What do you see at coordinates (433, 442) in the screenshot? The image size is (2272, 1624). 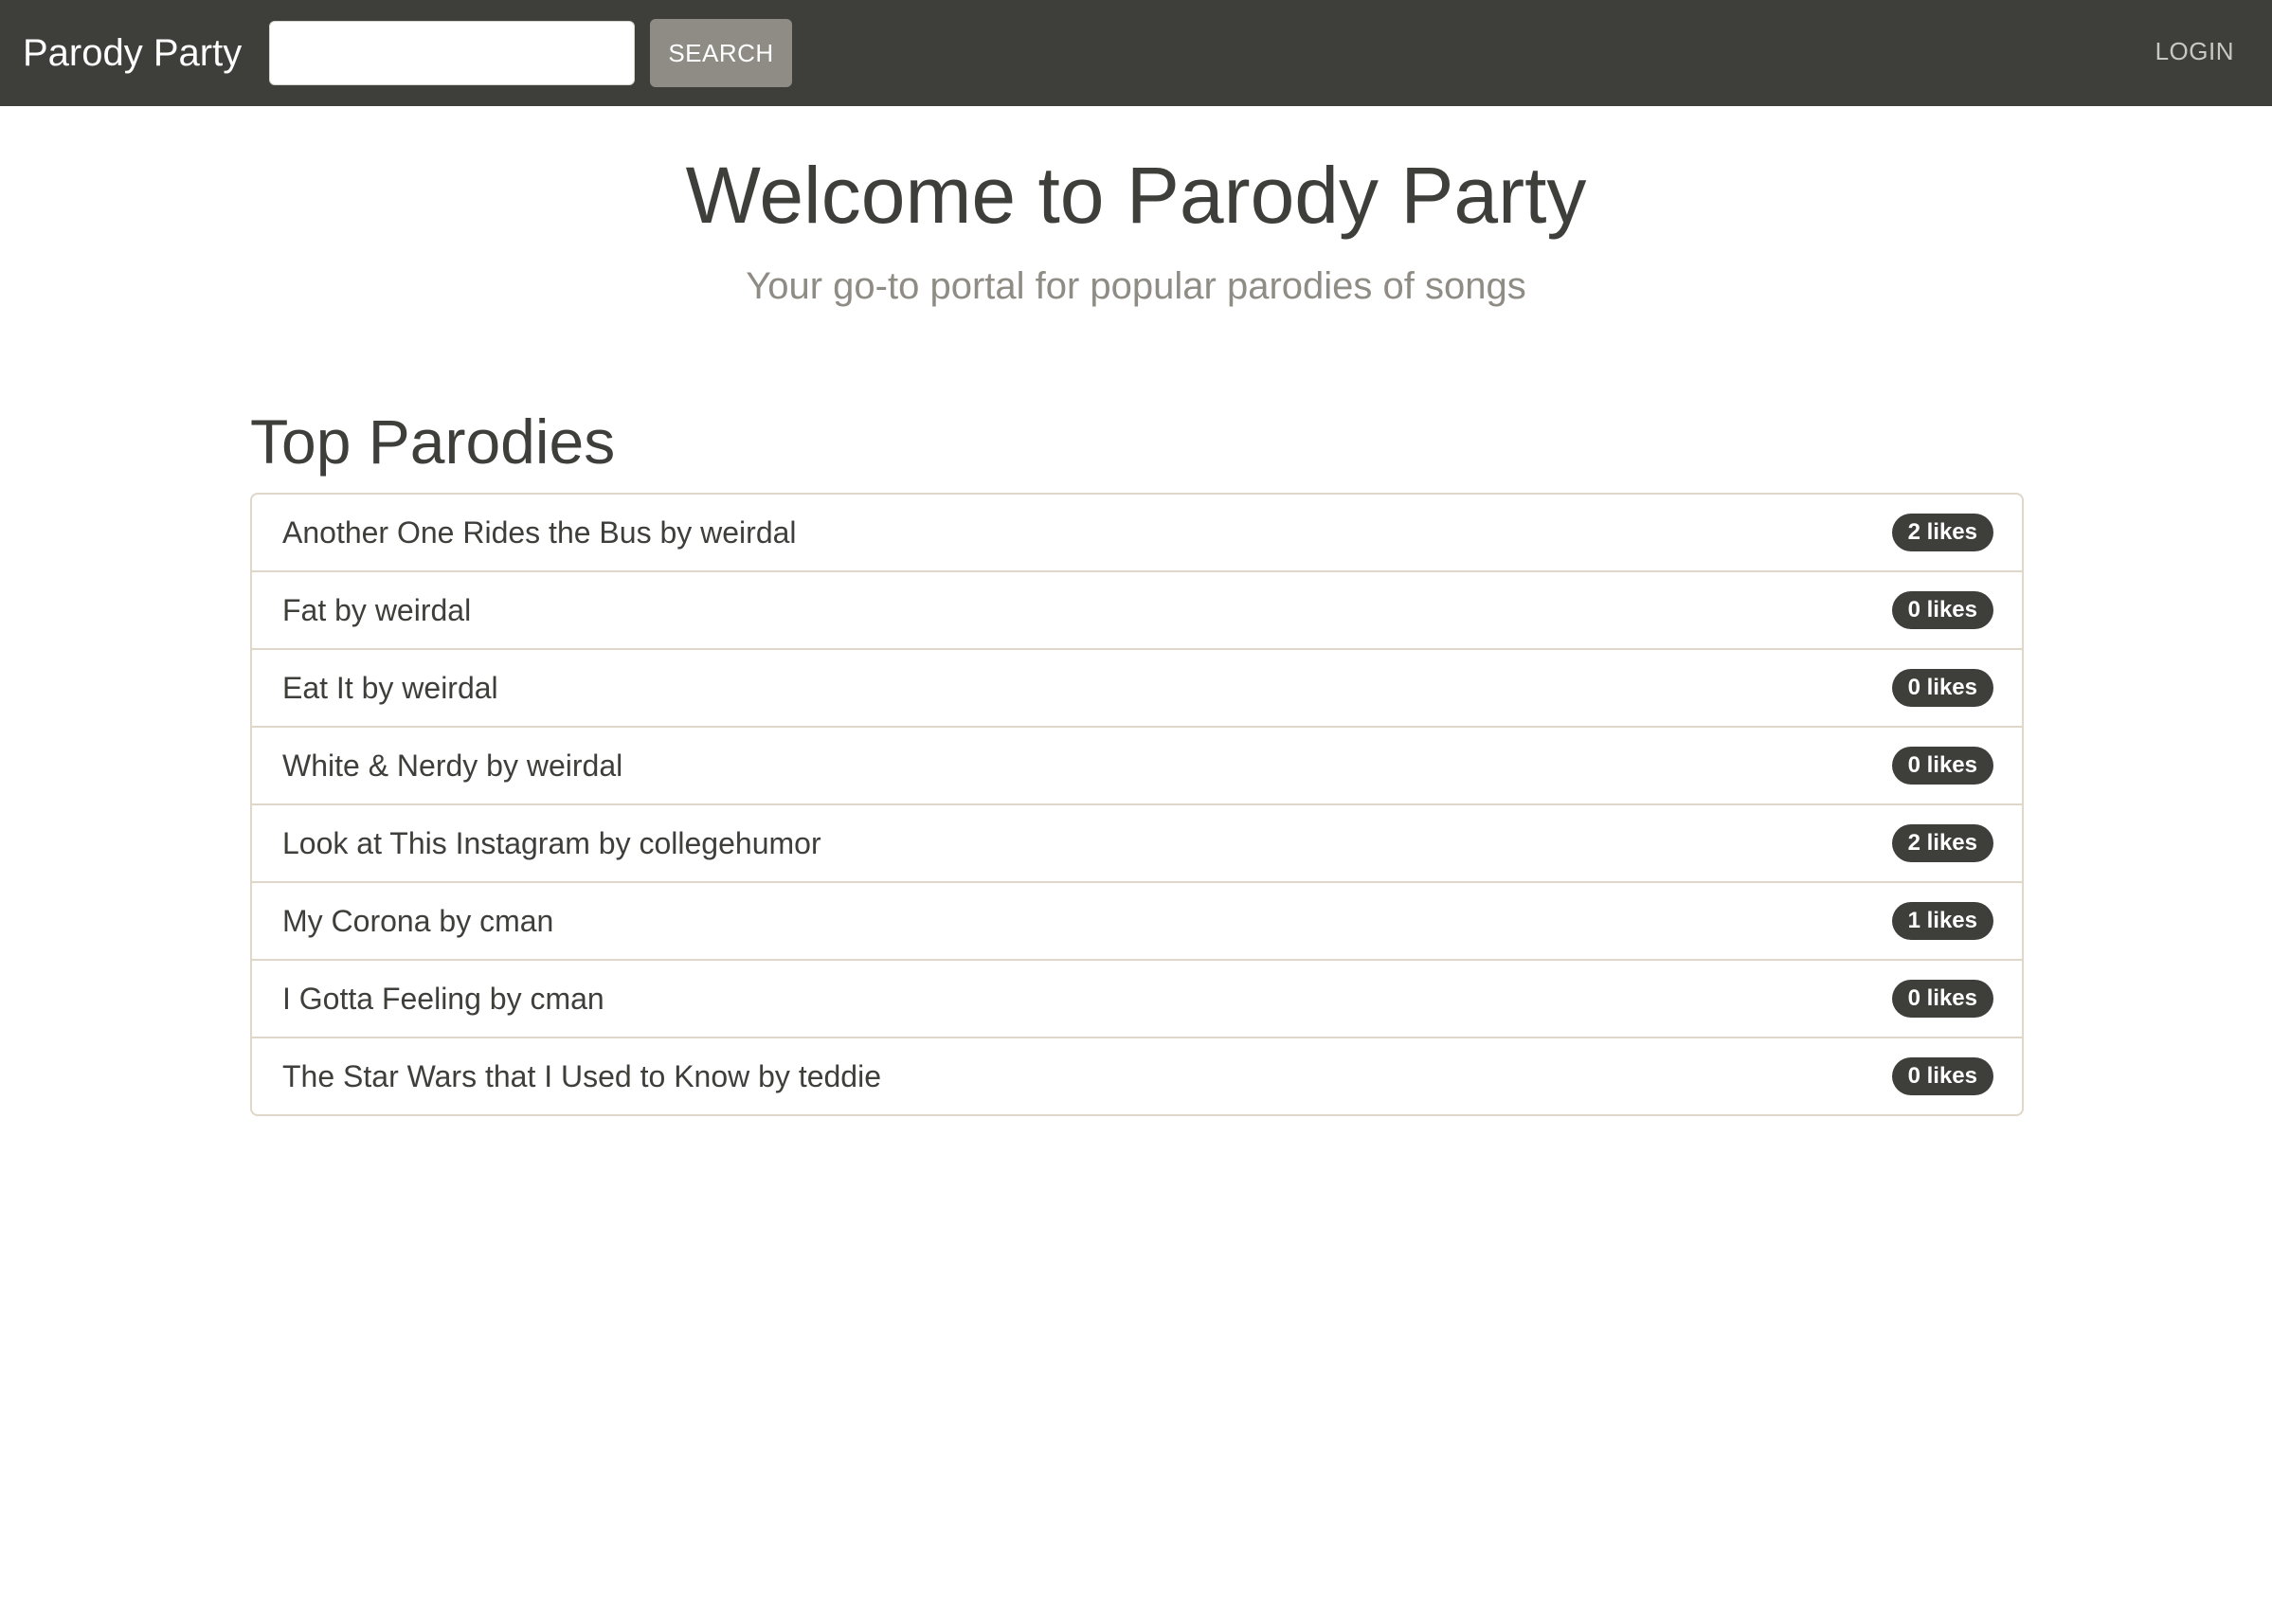 I see `top-parodies-heading: Top Parodies` at bounding box center [433, 442].